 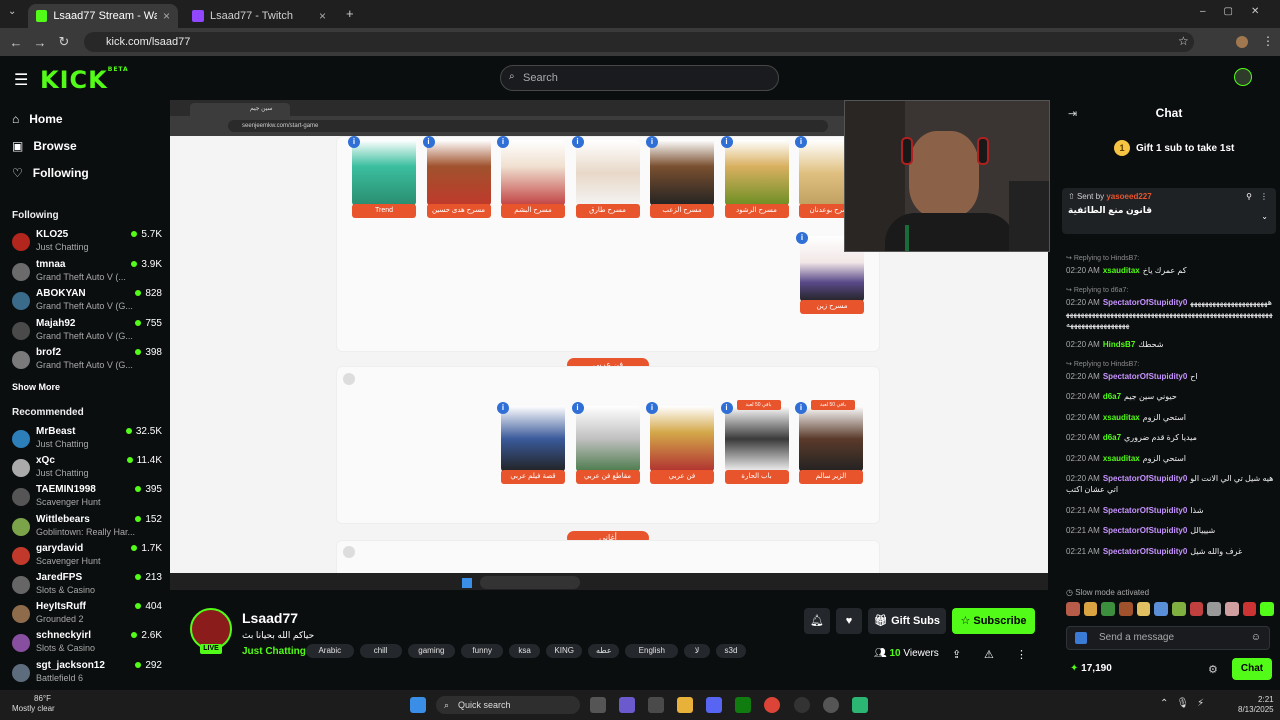 I want to click on collapse-icon, so click(x=349, y=552).